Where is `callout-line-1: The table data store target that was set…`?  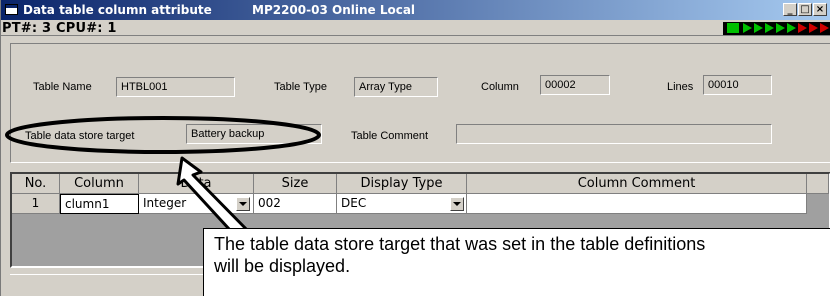
callout-line-1: The table data store target that was set… is located at coordinates (460, 244).